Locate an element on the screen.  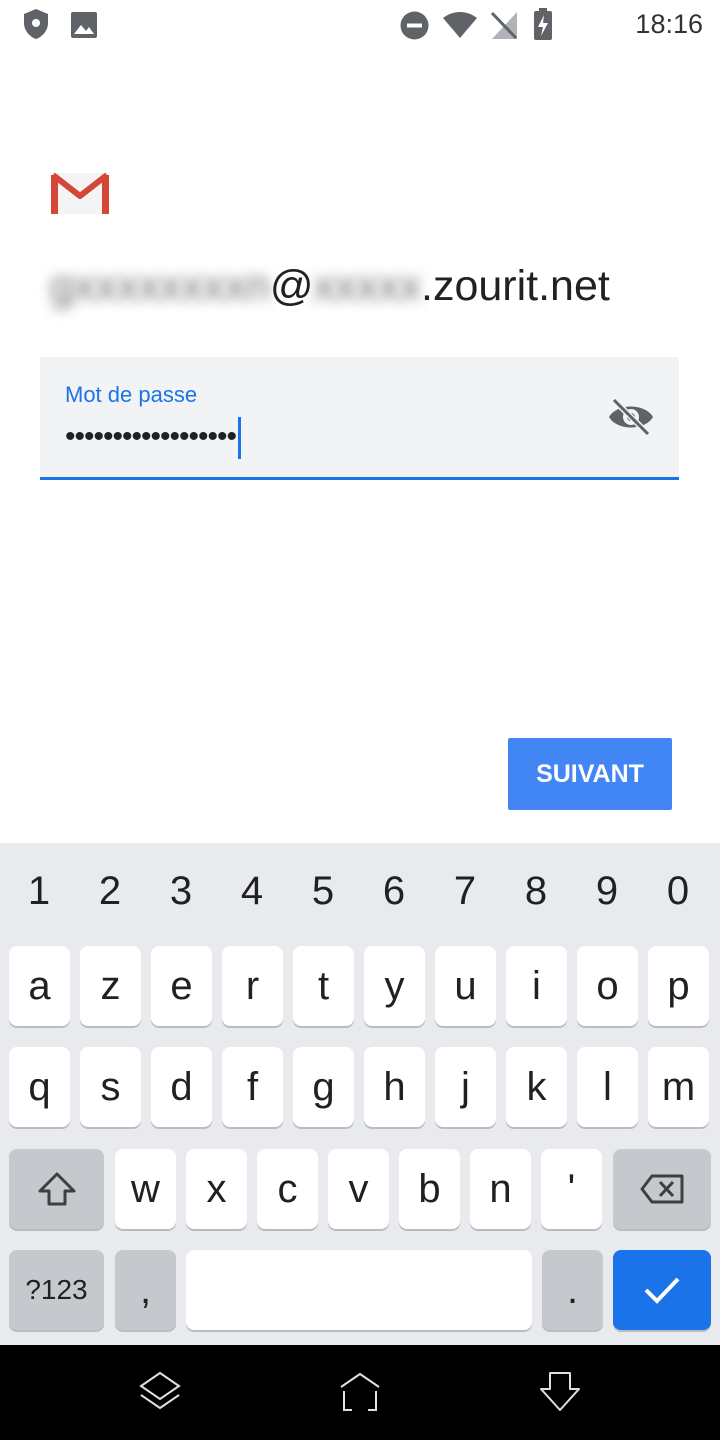
backspace-icon is located at coordinates (662, 1189).